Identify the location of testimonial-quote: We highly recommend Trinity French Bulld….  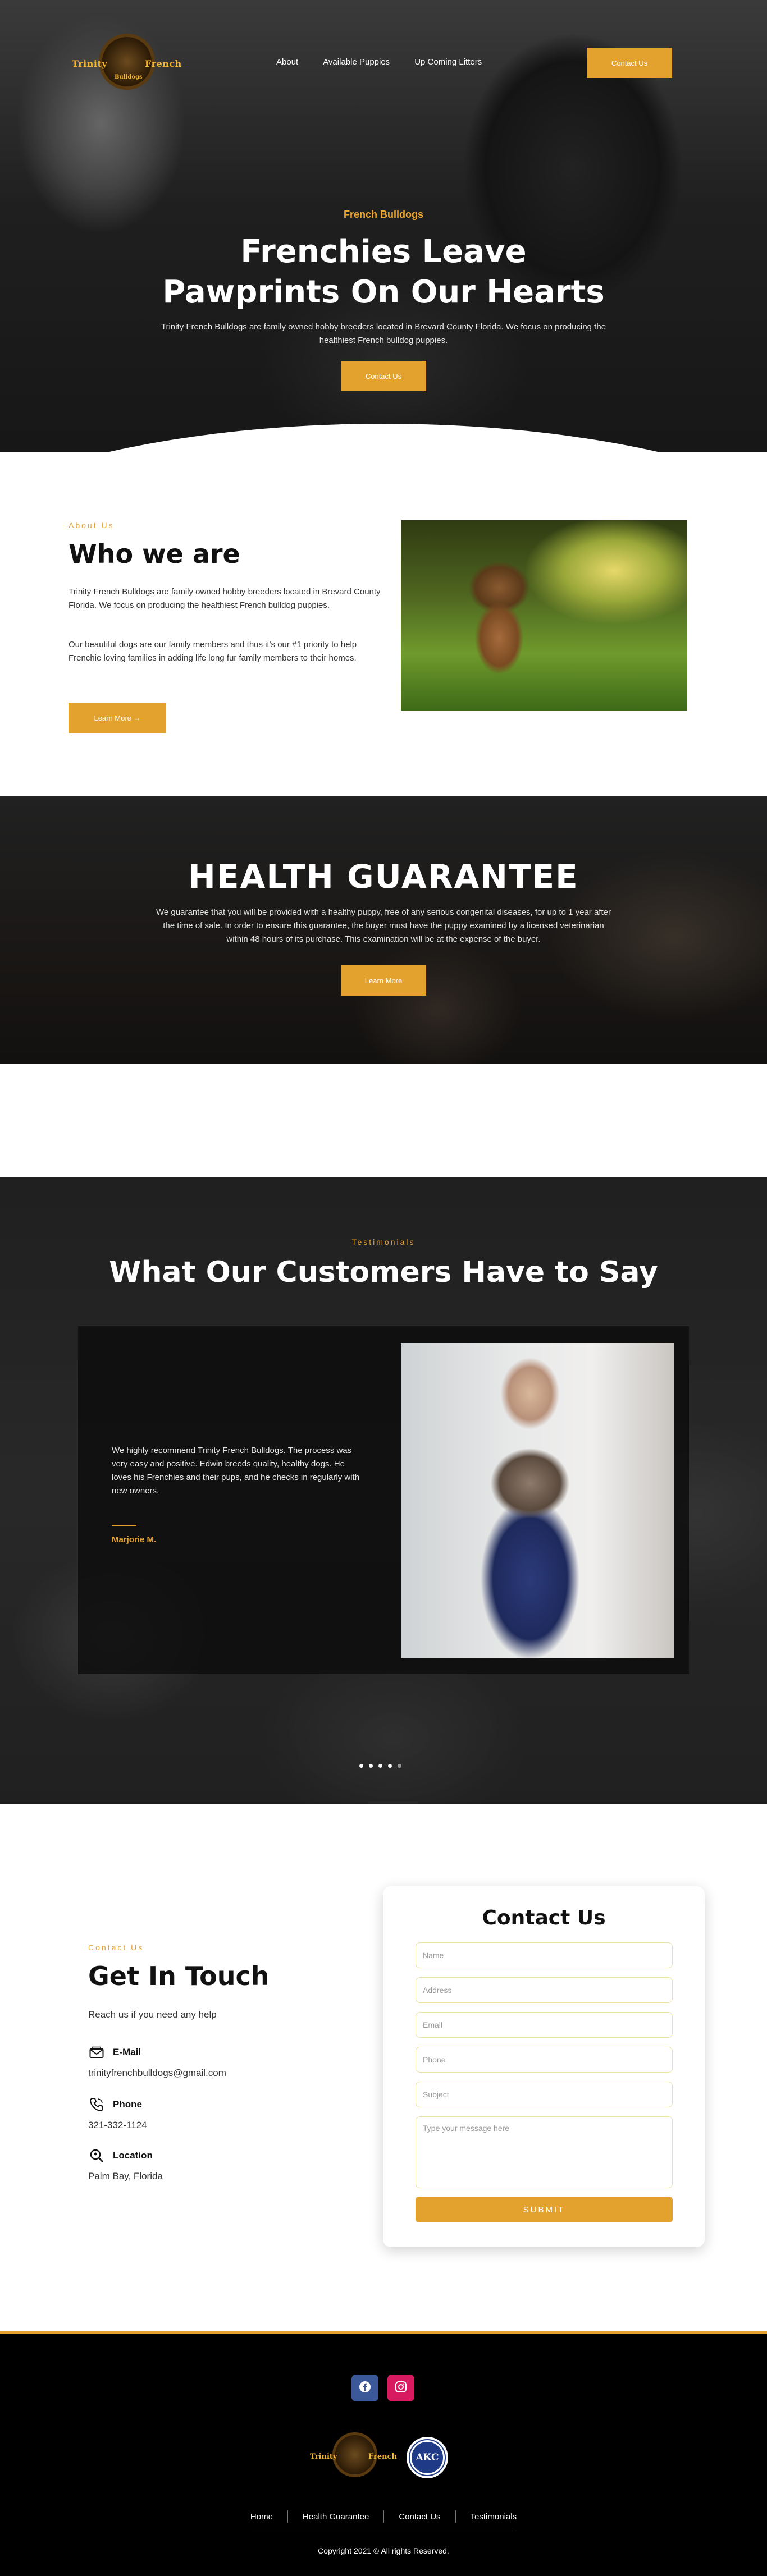
(236, 1471).